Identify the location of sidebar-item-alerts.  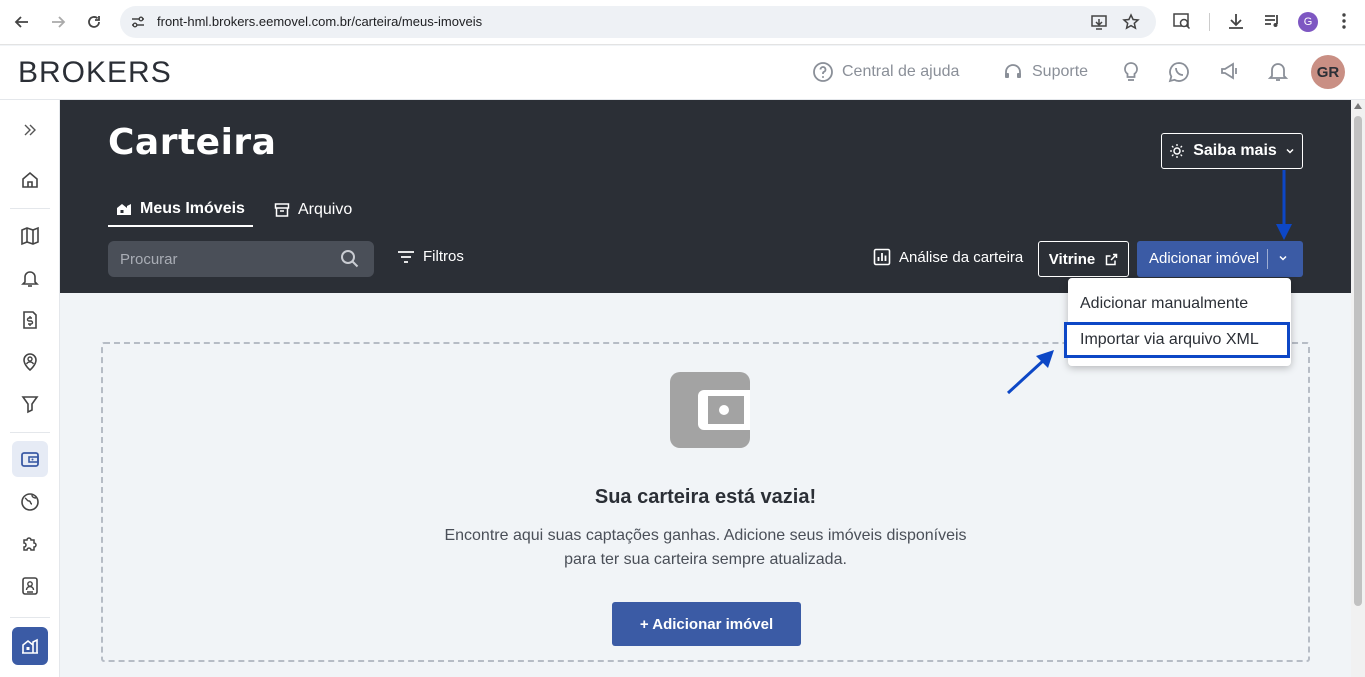
(30, 278).